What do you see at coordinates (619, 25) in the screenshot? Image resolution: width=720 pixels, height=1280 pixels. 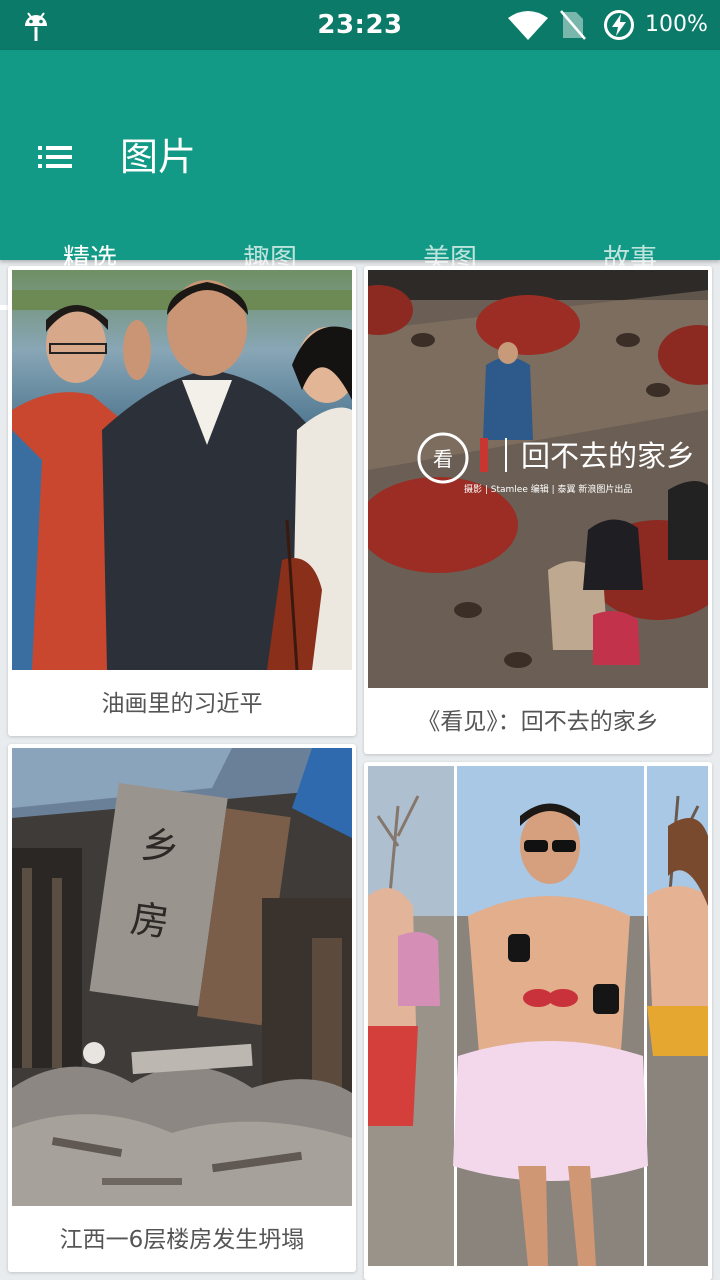 I see `battery-charging-icon` at bounding box center [619, 25].